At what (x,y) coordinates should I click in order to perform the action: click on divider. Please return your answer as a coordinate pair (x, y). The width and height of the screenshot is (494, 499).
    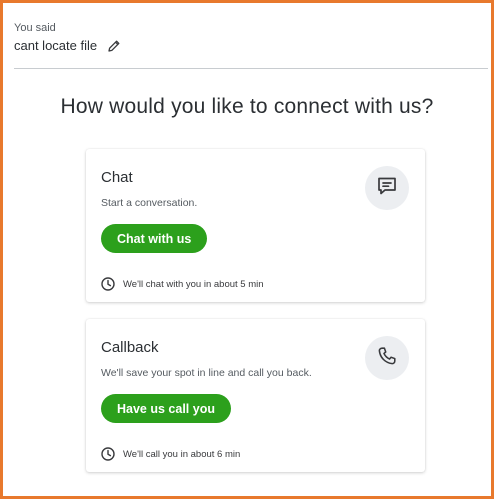
    Looking at the image, I should click on (251, 68).